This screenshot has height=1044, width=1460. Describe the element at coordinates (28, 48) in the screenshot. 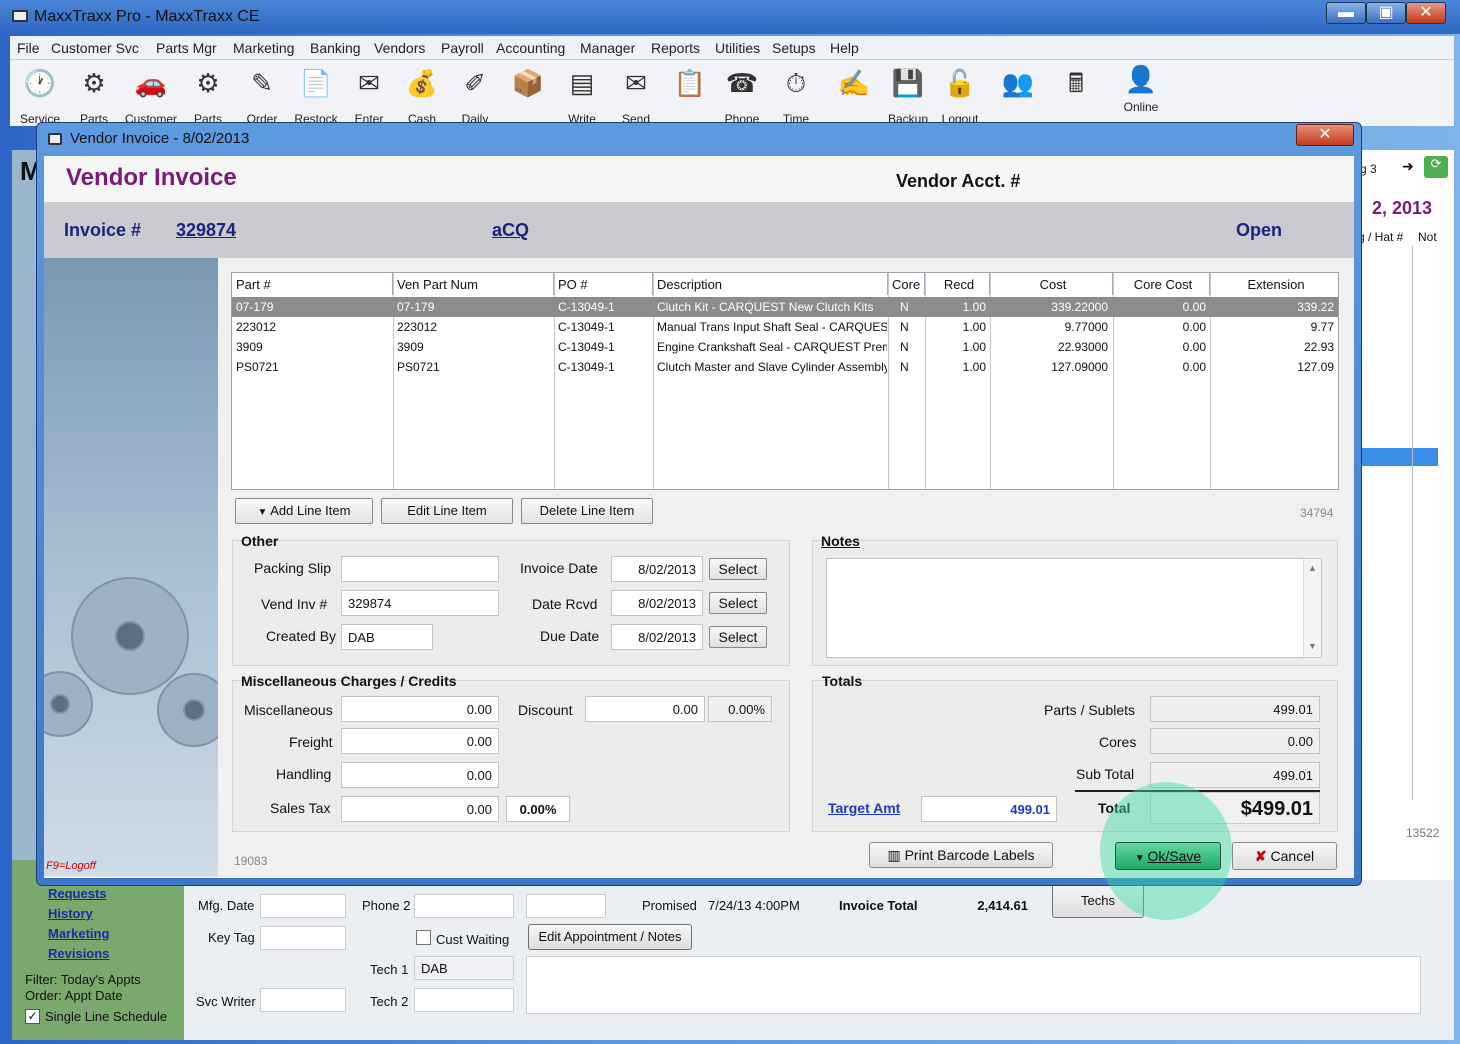

I see `menu-file: File` at that location.